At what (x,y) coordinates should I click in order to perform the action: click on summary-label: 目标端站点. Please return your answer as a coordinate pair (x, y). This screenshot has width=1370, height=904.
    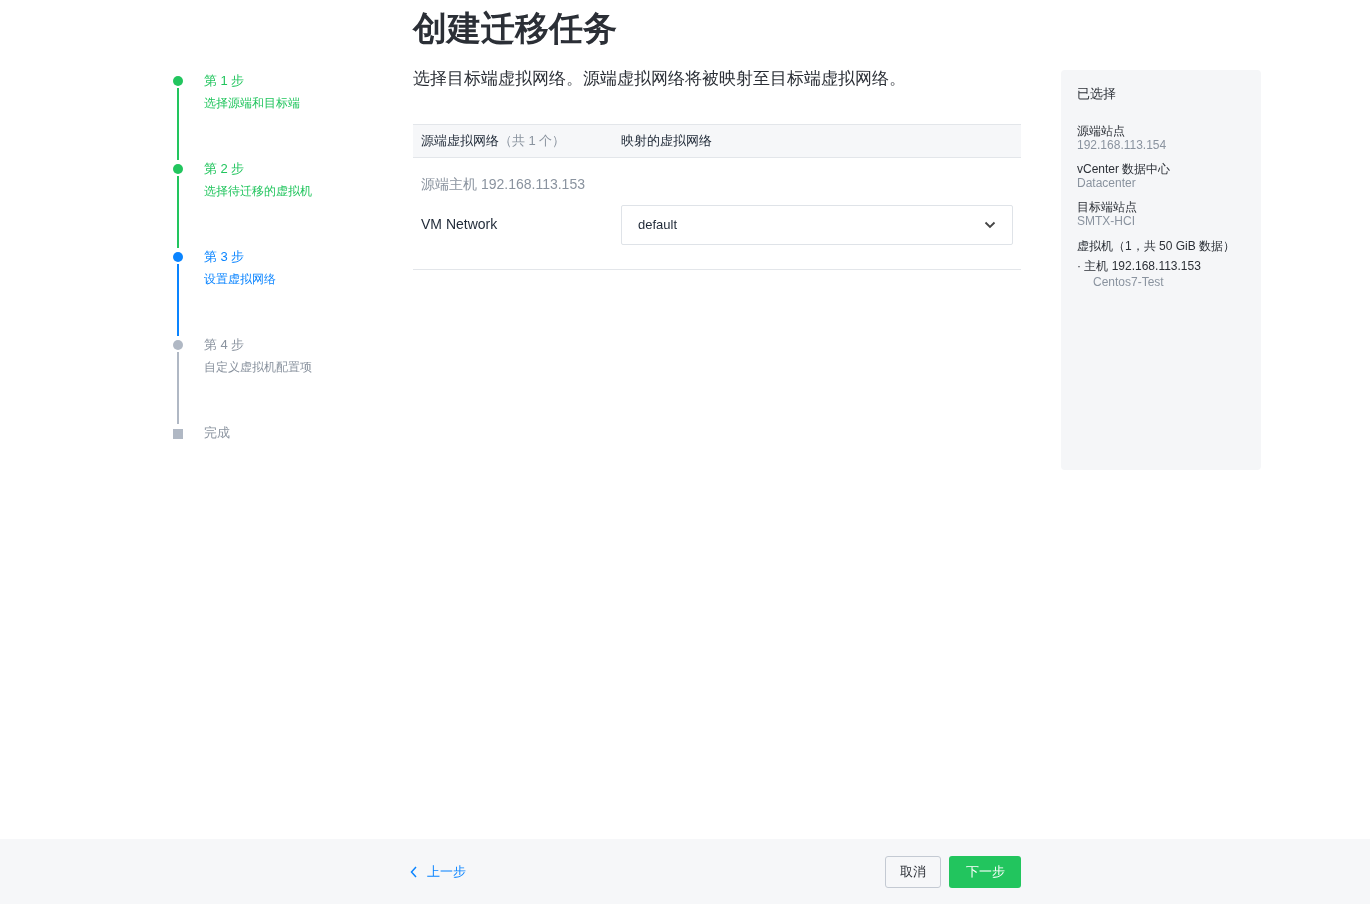
    Looking at the image, I should click on (1107, 206).